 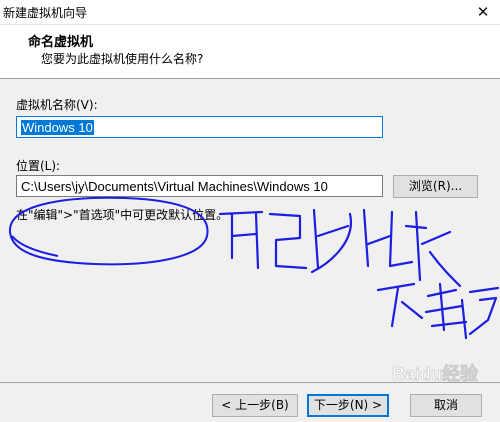 I want to click on next-button: 下一步(N) >, so click(x=348, y=405).